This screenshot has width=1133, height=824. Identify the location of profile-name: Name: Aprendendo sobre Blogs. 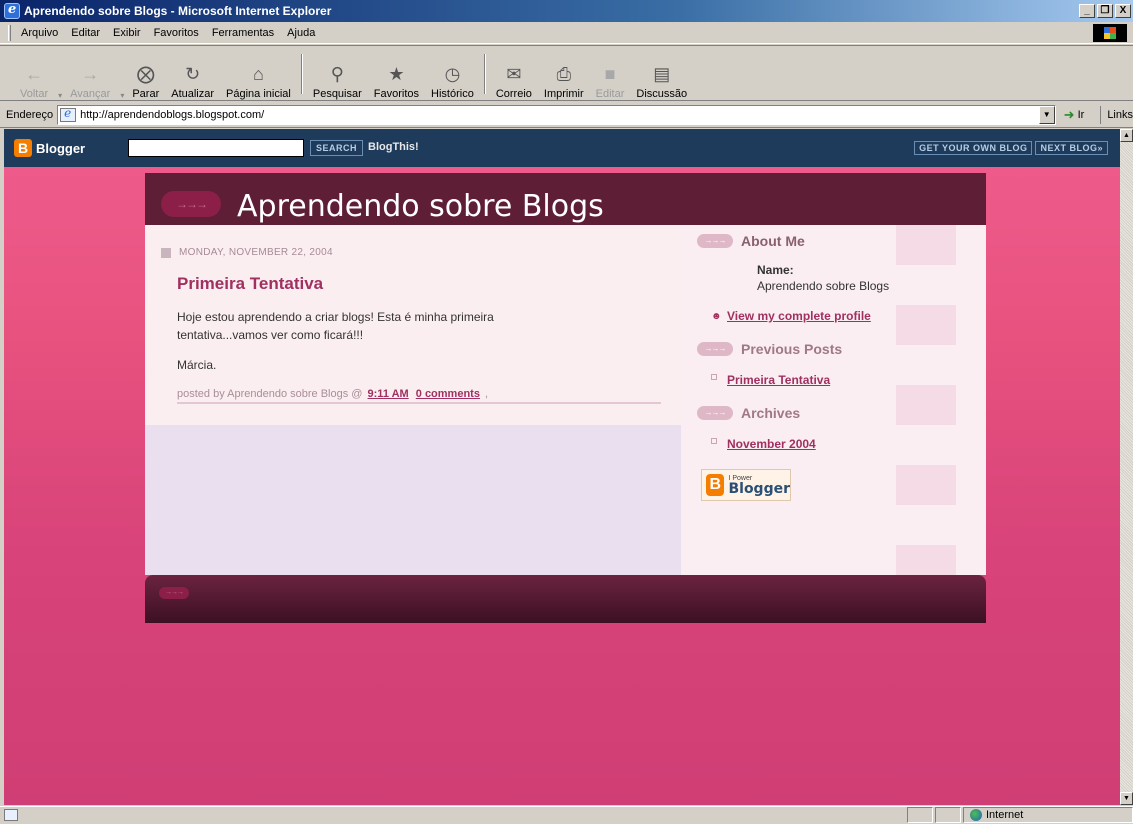
(871, 278).